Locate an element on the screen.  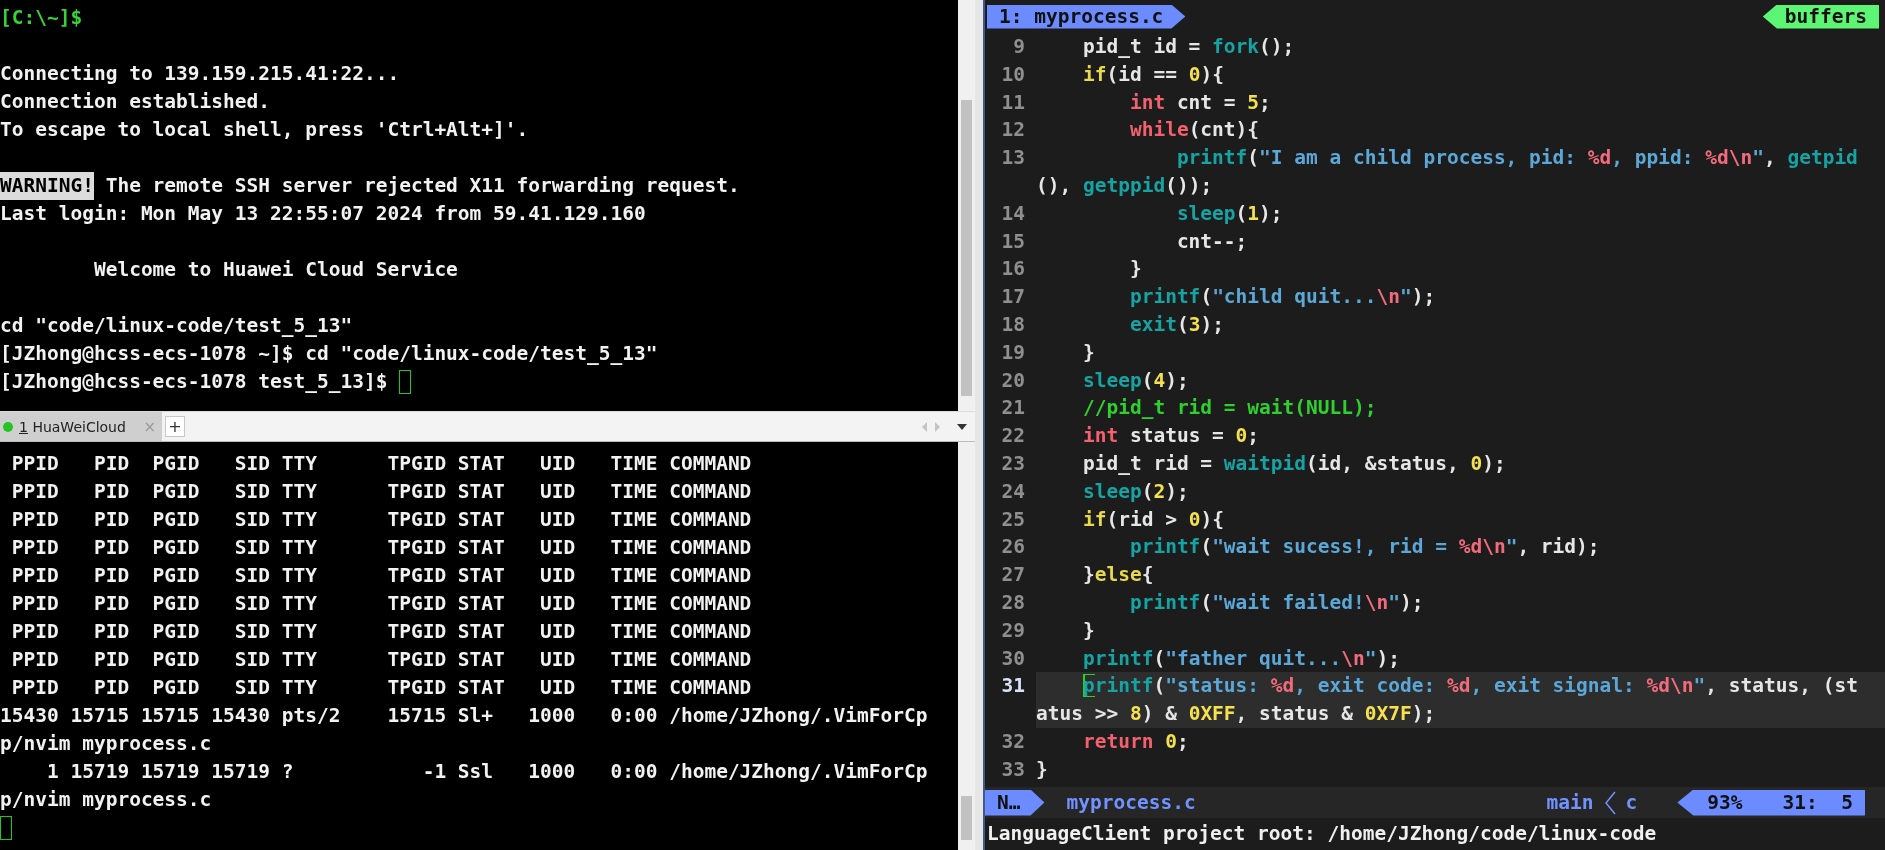
terminal-text: [JZhong@hcss-ecs-1078 test_5_13]$ is located at coordinates (194, 382).